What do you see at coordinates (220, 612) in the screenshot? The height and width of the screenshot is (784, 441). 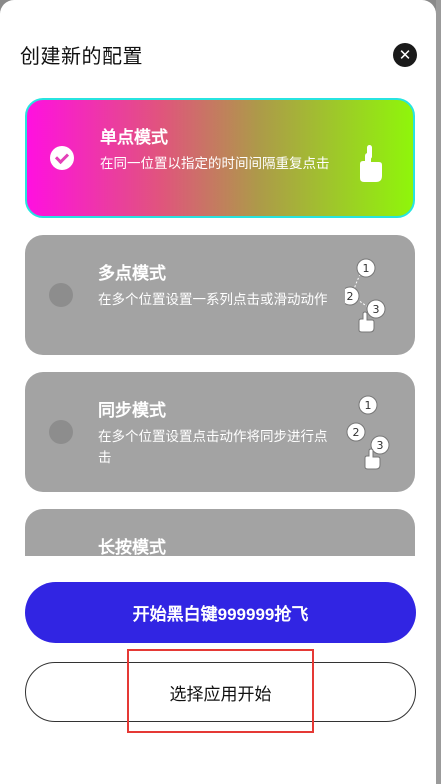 I see `start-button: 开始黑白键999999抢飞` at bounding box center [220, 612].